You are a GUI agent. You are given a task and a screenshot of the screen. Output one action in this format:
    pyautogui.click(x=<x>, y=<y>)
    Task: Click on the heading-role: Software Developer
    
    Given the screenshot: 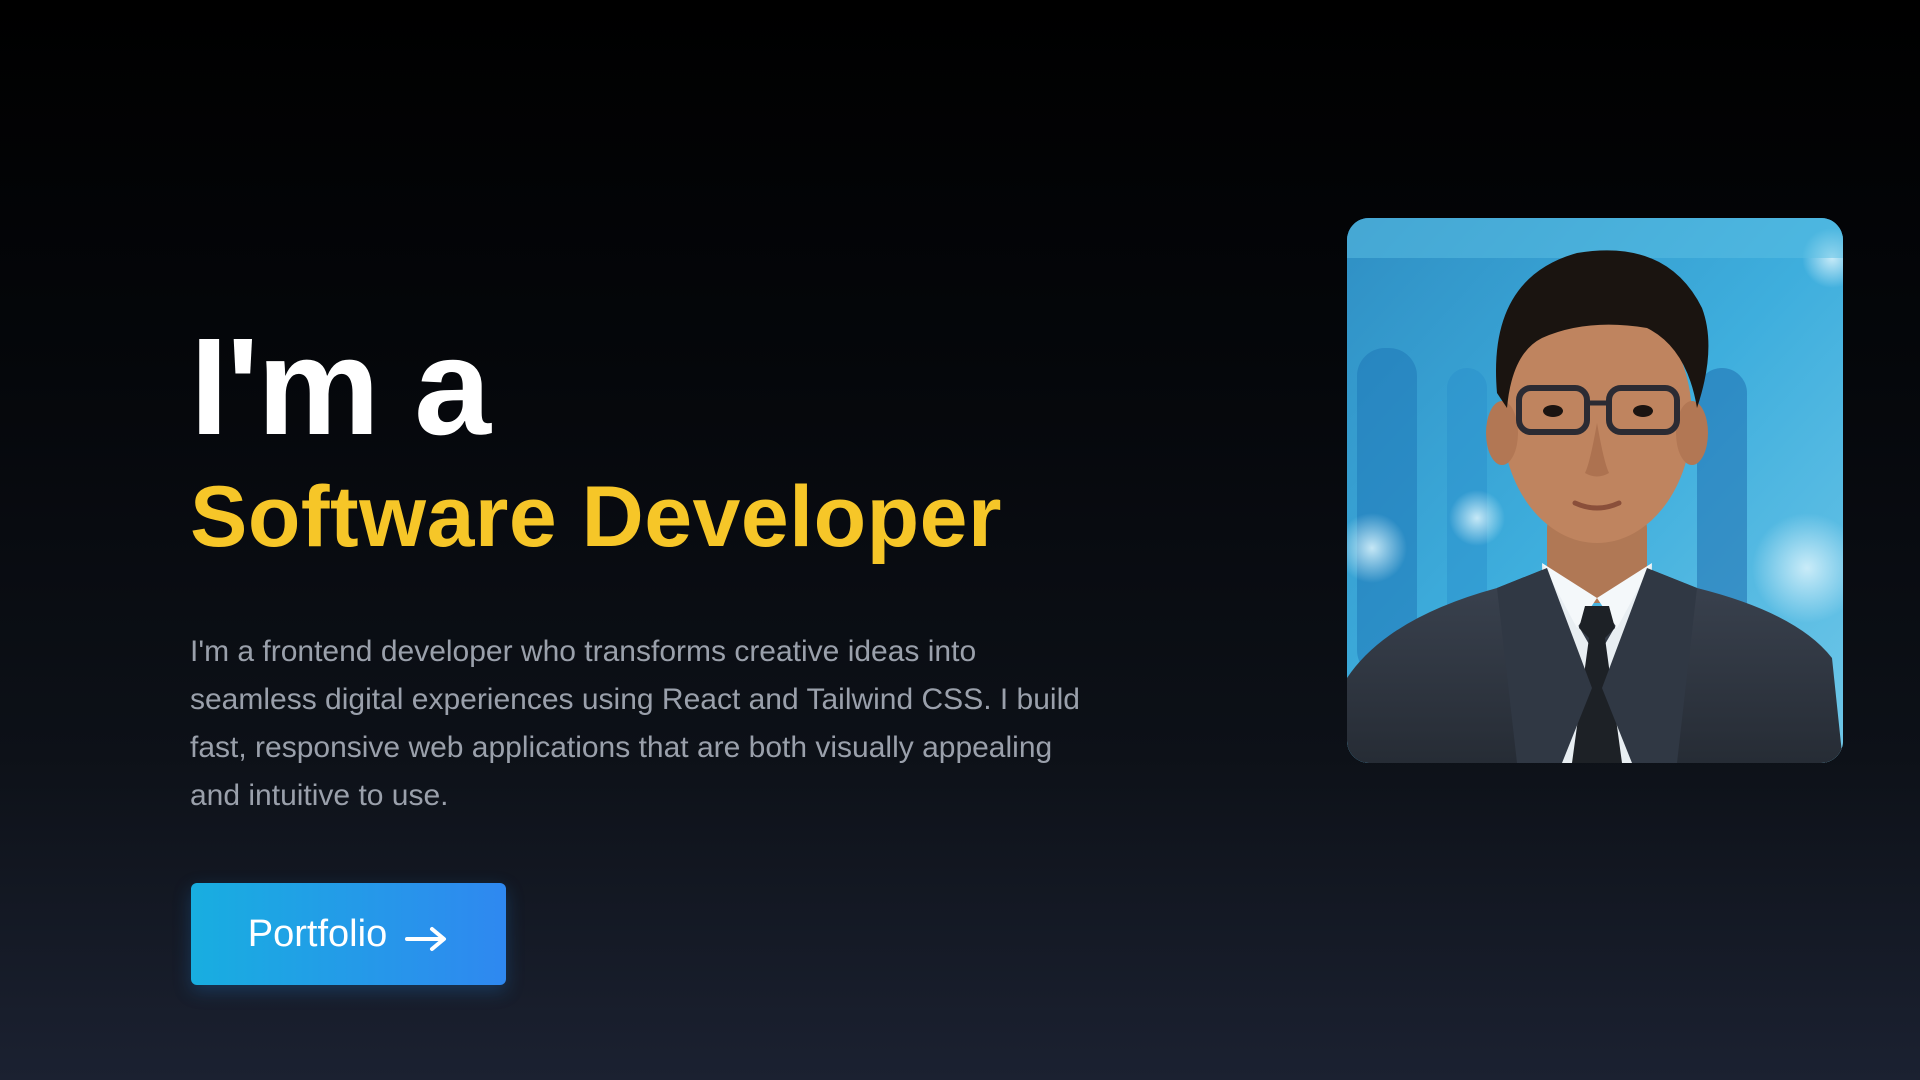 What is the action you would take?
    pyautogui.click(x=596, y=517)
    